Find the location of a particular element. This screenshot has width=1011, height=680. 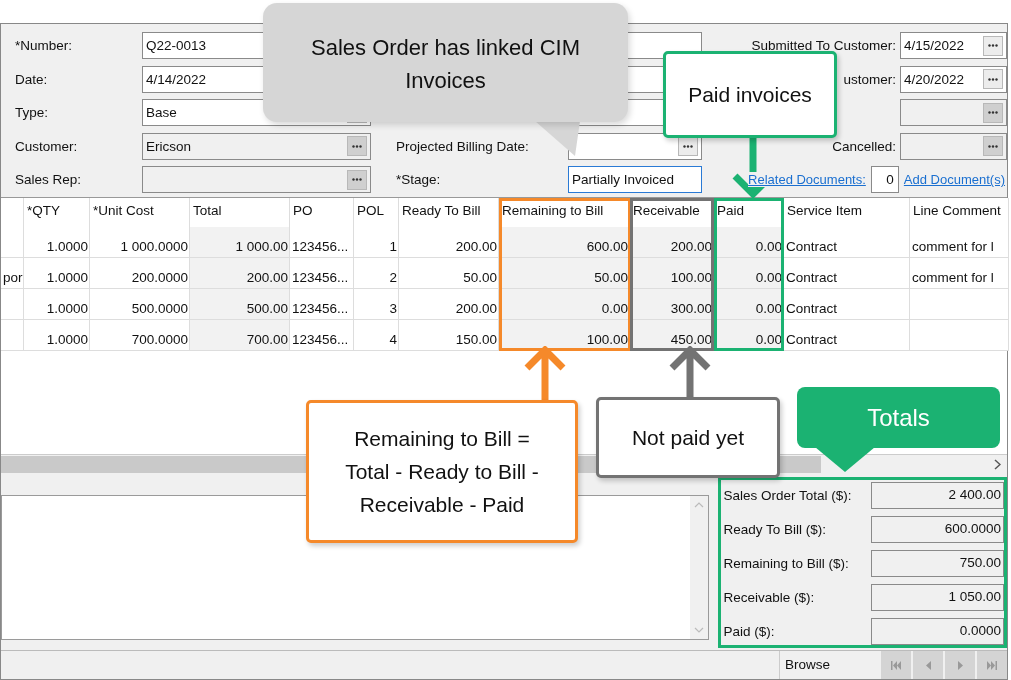

table-cell: 700.00 is located at coordinates (240, 335).